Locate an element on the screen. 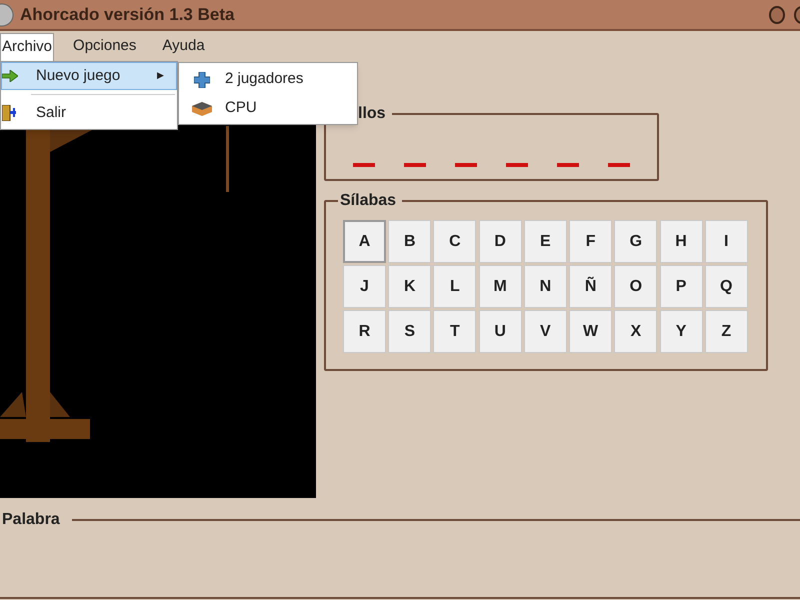  letter-key: P is located at coordinates (681, 286).